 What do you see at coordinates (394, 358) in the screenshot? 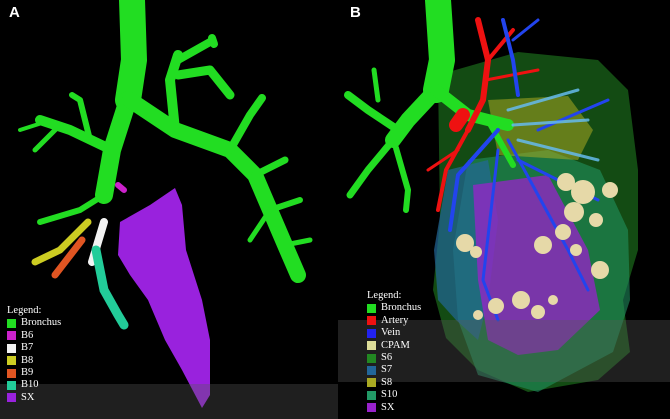
I see `legend-item: S6` at bounding box center [394, 358].